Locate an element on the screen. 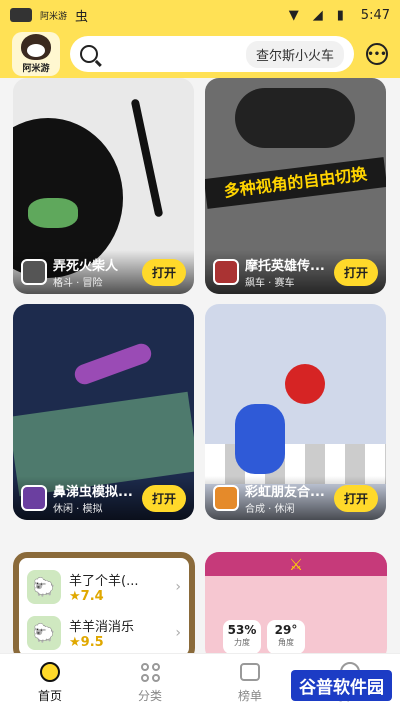 The image size is (400, 711). game-tags: 合成 · 休闲 is located at coordinates (270, 509).